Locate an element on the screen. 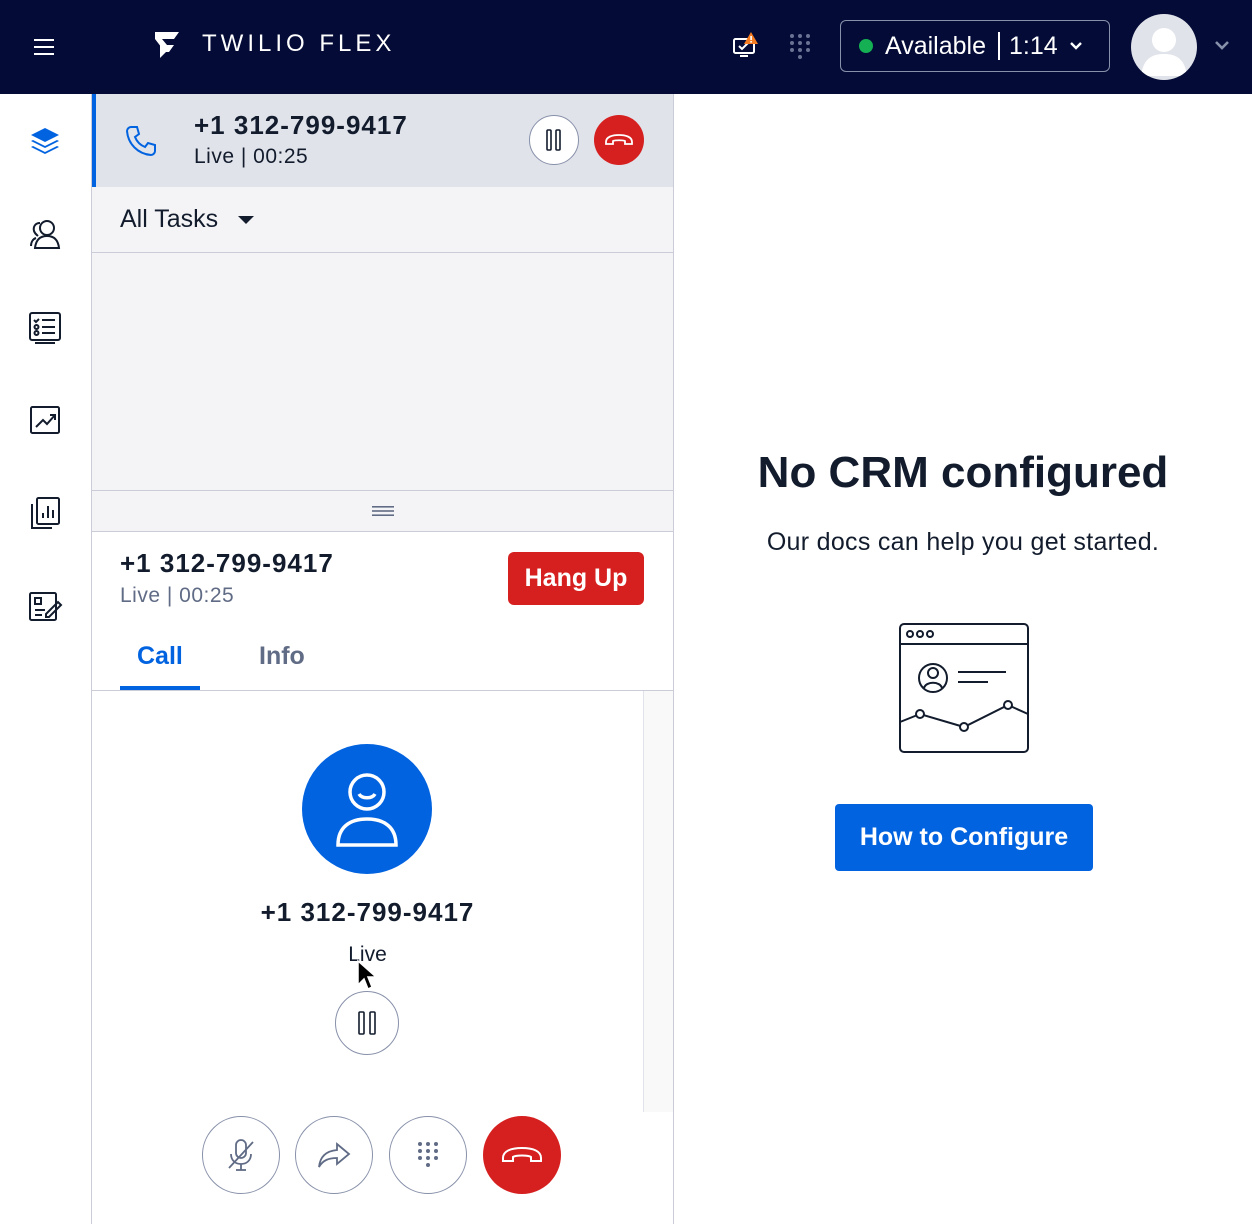 This screenshot has width=1252, height=1224. app-logo: TWILIO FLEX is located at coordinates (273, 44).